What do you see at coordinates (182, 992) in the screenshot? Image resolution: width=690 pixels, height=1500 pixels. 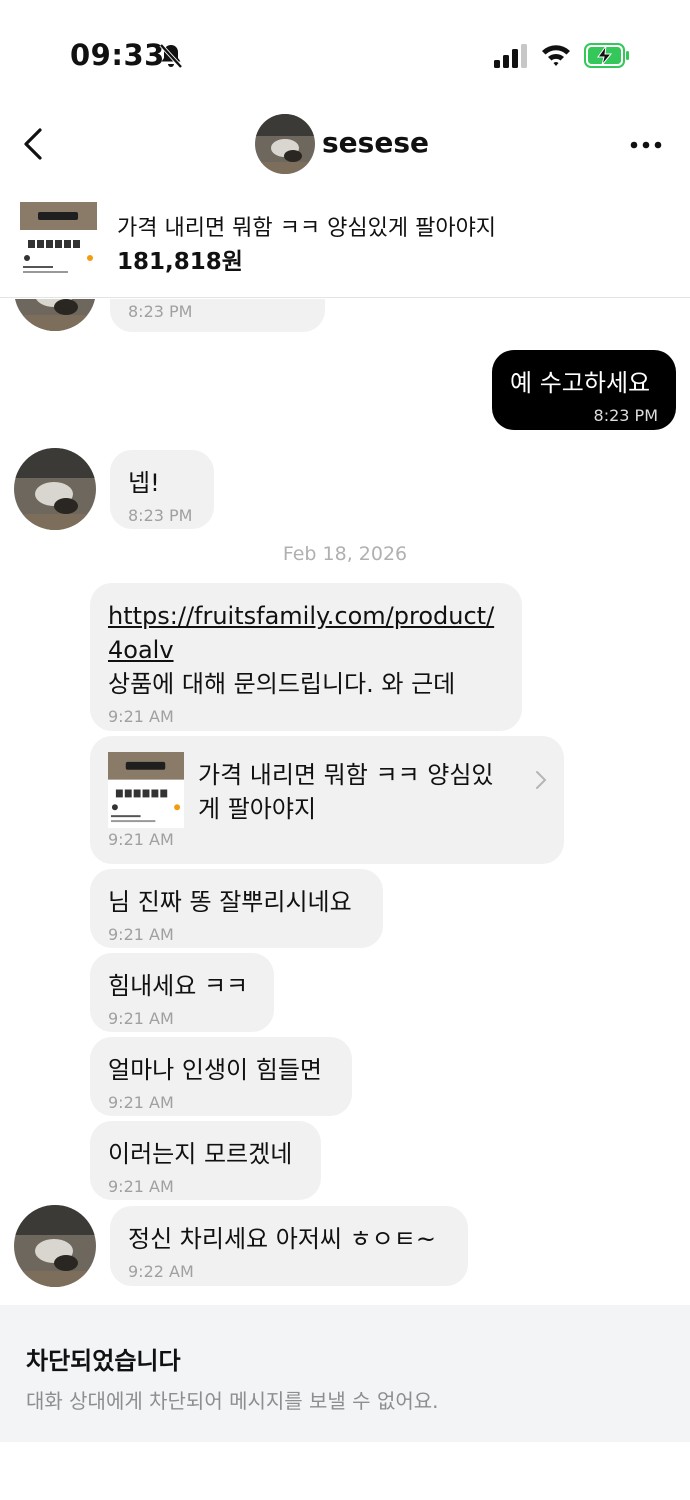 I see `message-bubble: 힘내세요 ㅋㅋ 9:21 AM` at bounding box center [182, 992].